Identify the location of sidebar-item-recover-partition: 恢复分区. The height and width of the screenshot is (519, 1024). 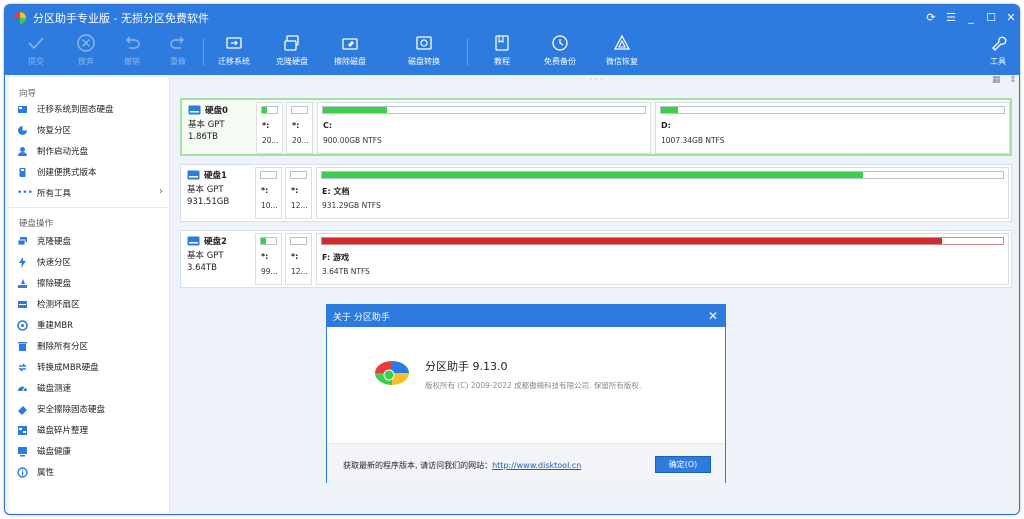
(92, 130).